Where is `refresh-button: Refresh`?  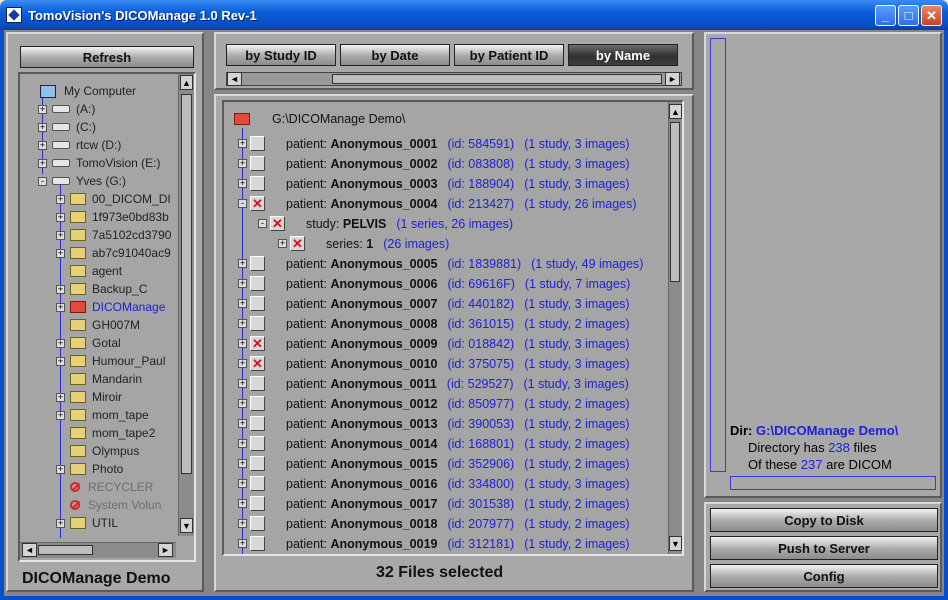 refresh-button: Refresh is located at coordinates (107, 57).